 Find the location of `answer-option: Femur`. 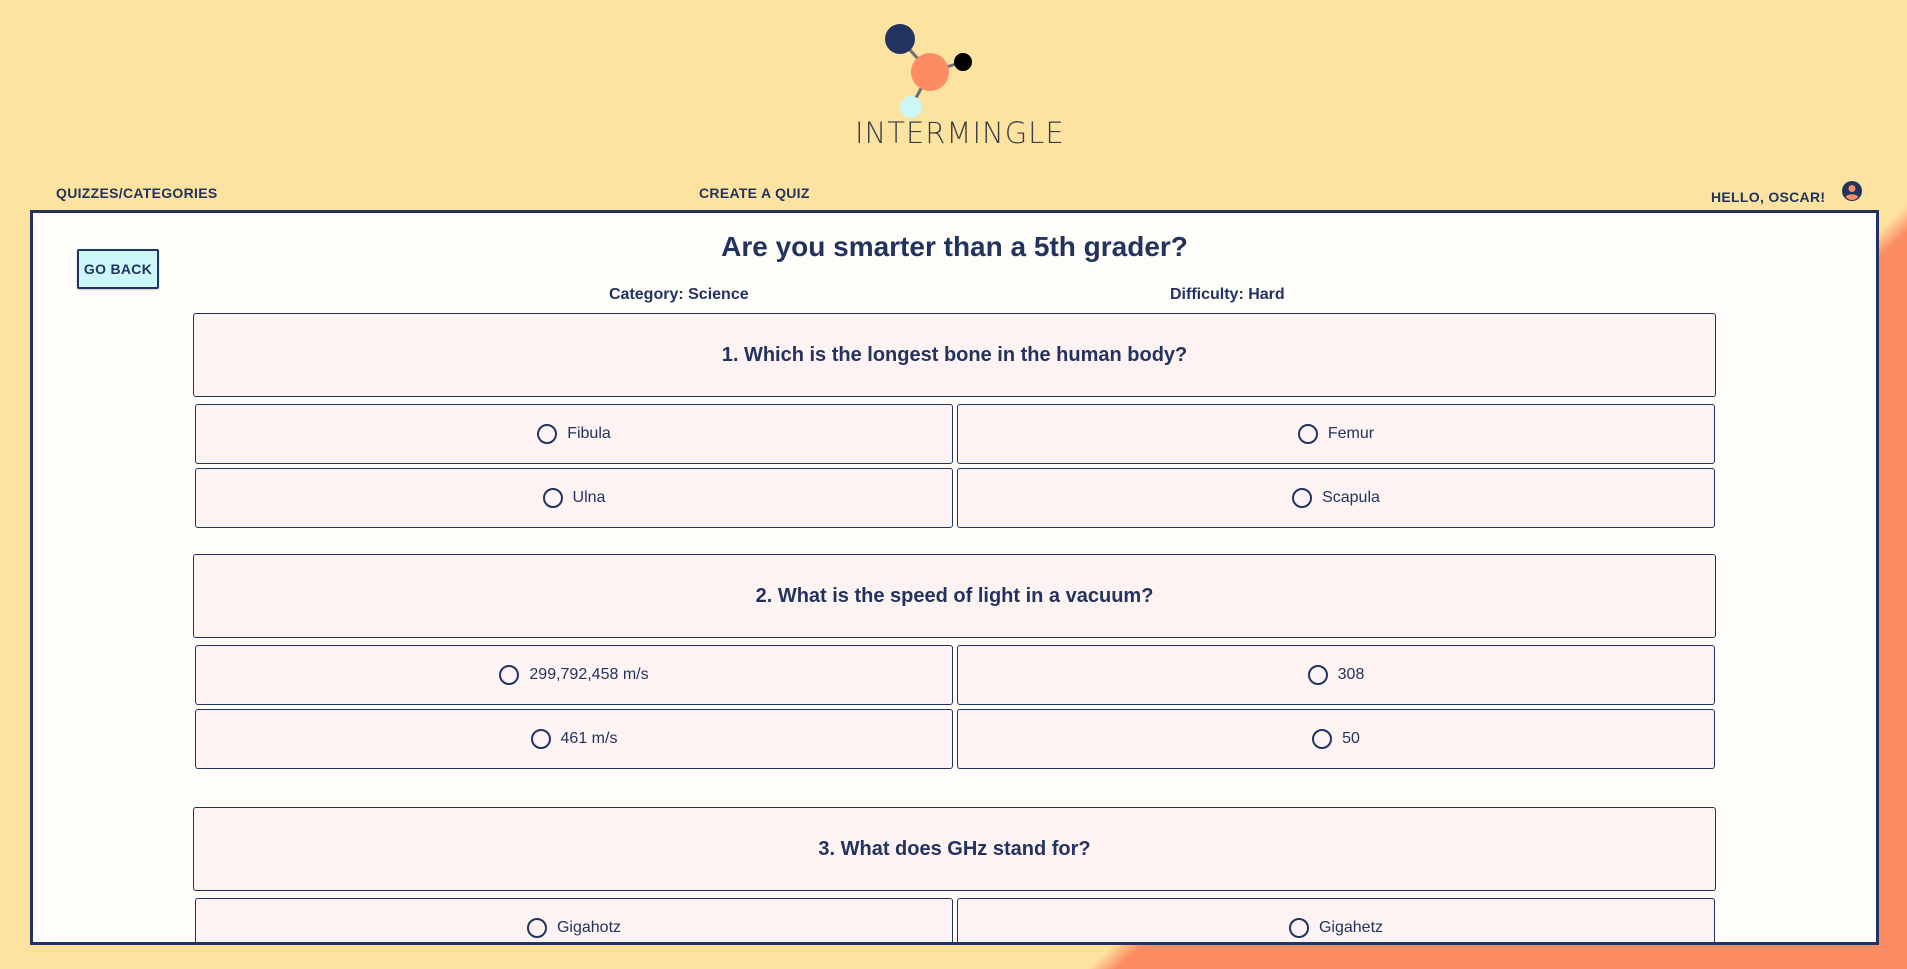

answer-option: Femur is located at coordinates (1336, 434).